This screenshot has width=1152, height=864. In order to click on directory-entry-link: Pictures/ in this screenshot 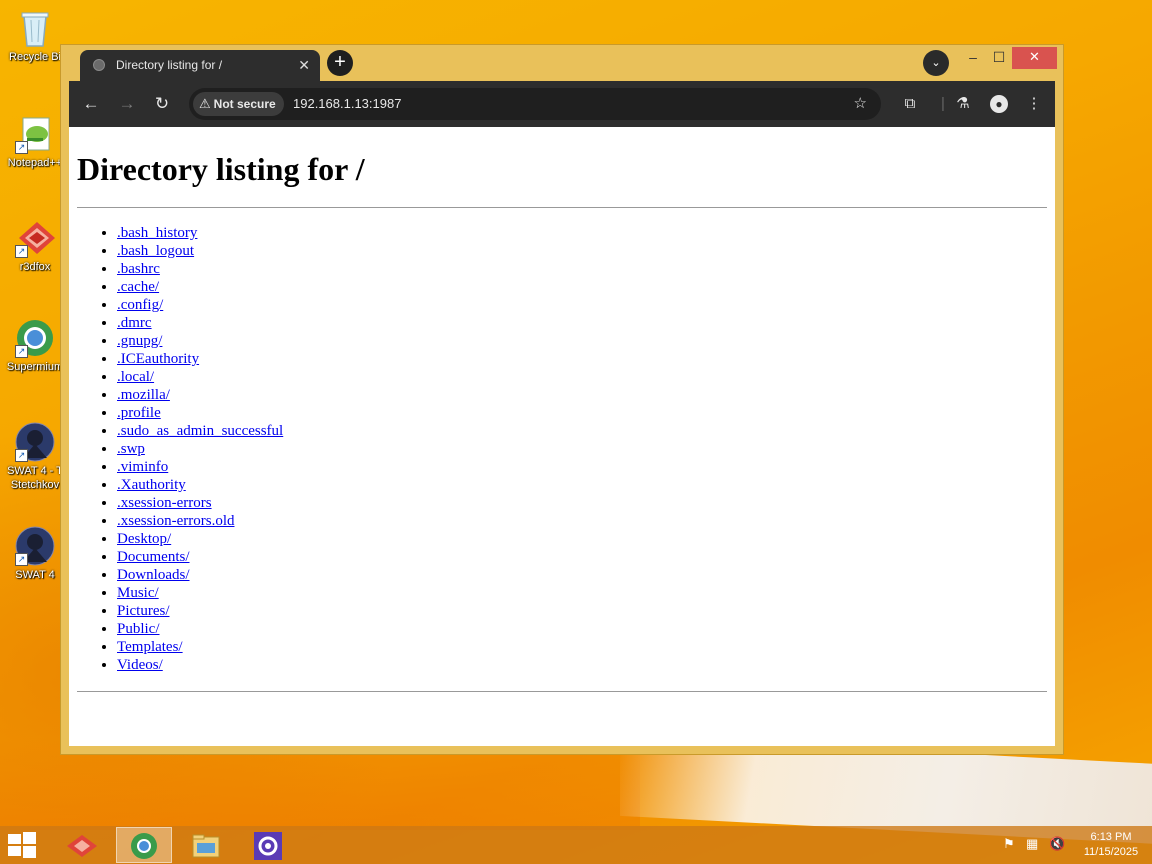, I will do `click(143, 611)`.